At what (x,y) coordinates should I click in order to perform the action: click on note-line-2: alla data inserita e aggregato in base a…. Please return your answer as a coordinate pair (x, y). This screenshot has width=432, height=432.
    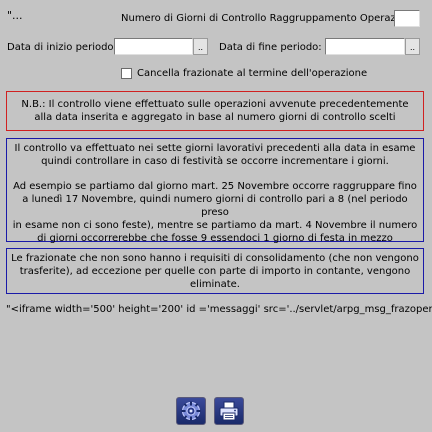
    Looking at the image, I should click on (215, 117).